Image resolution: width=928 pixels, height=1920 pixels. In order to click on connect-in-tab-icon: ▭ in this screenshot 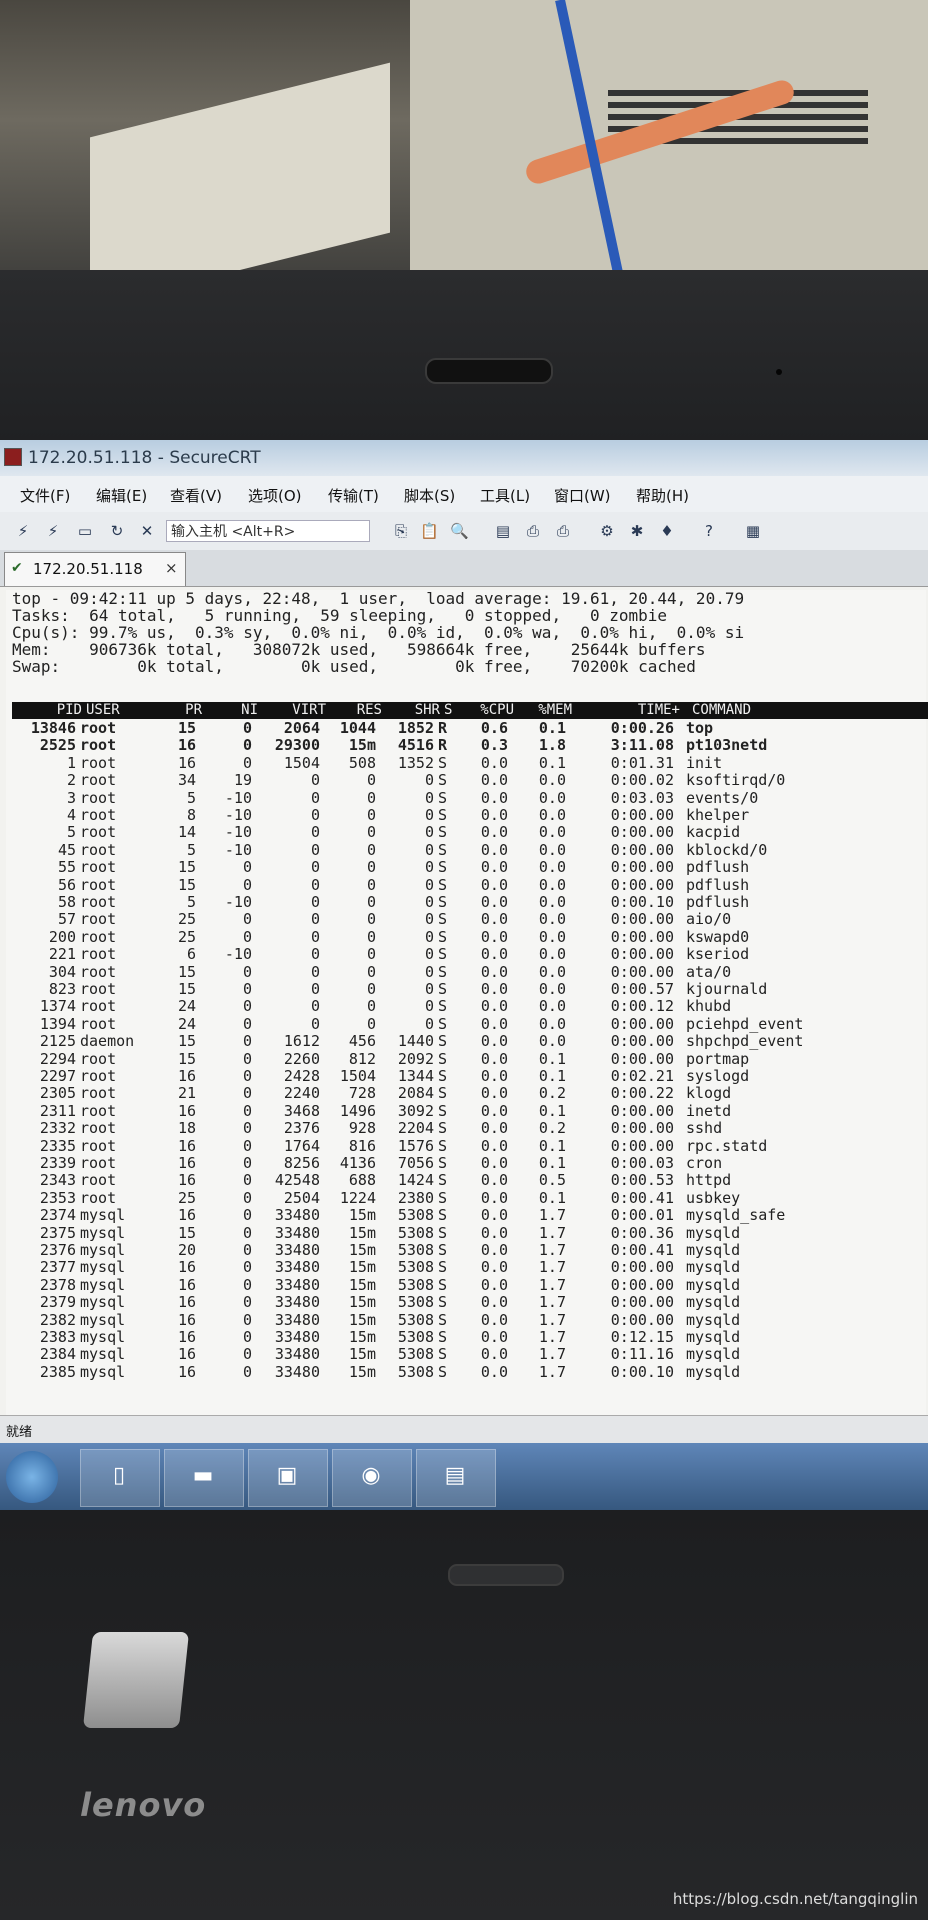, I will do `click(85, 531)`.